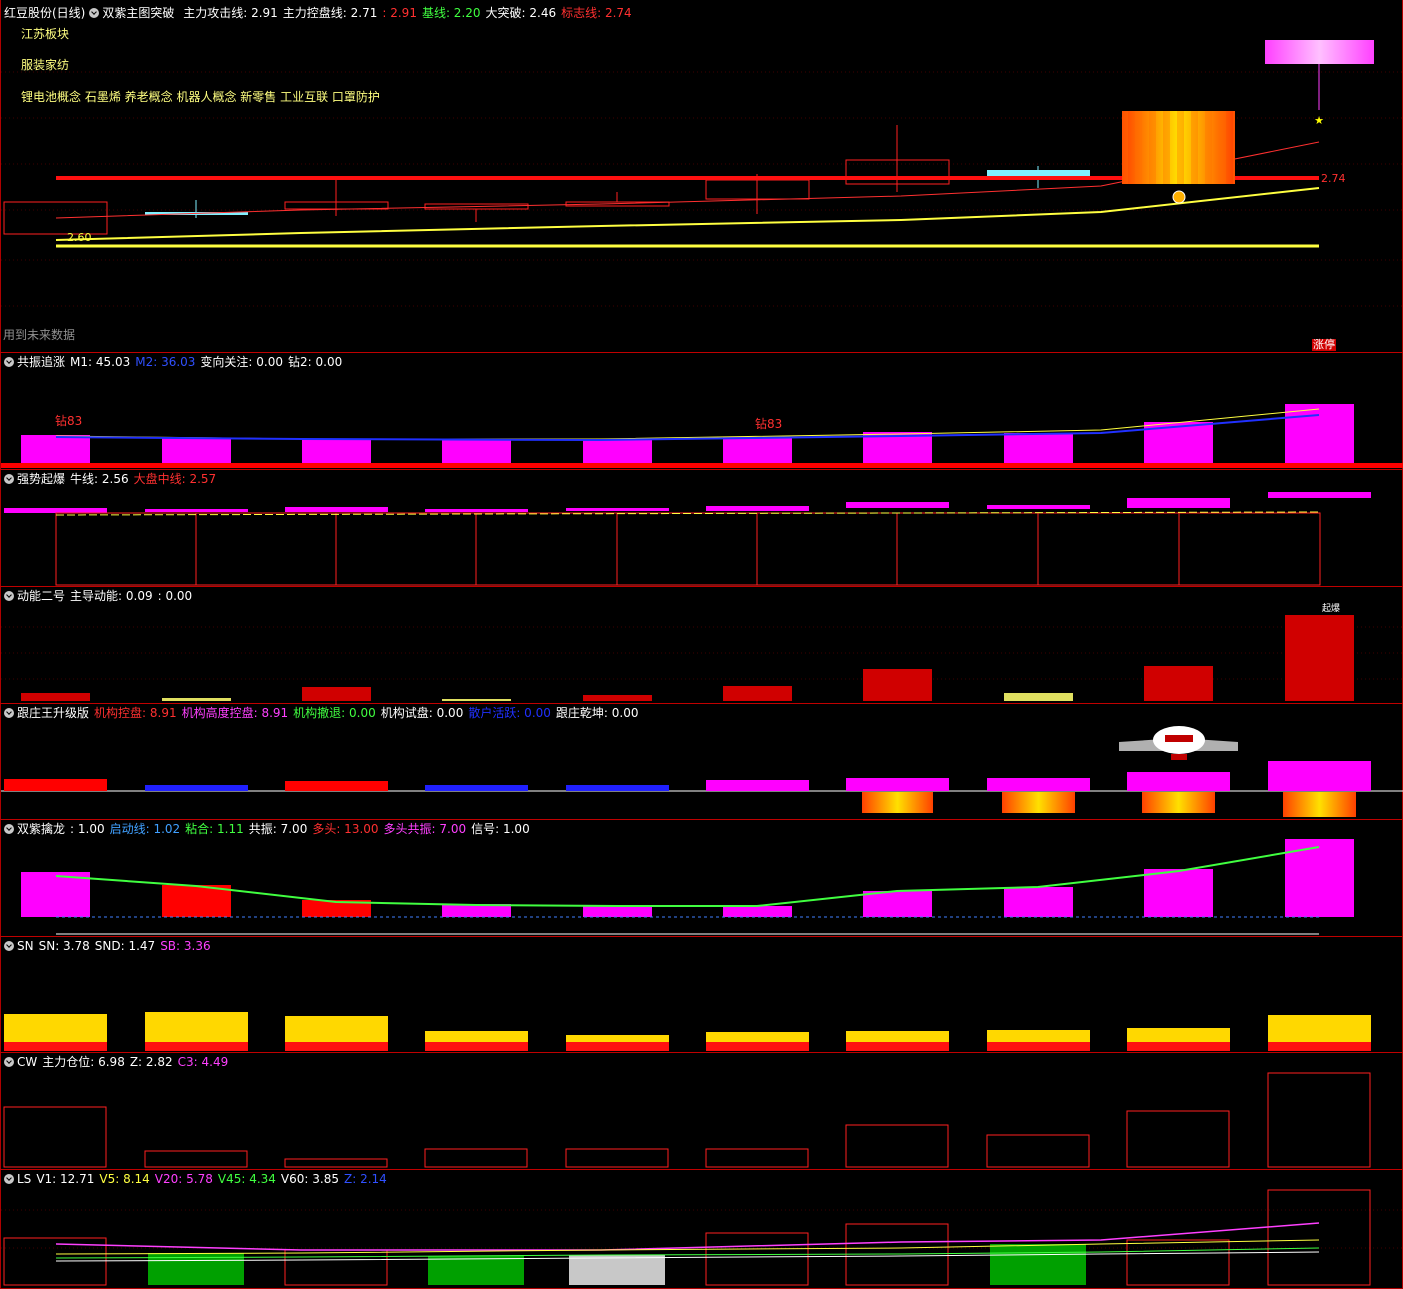 Image resolution: width=1403 pixels, height=1289 pixels. I want to click on price-label-left: 2.60, so click(79, 237).